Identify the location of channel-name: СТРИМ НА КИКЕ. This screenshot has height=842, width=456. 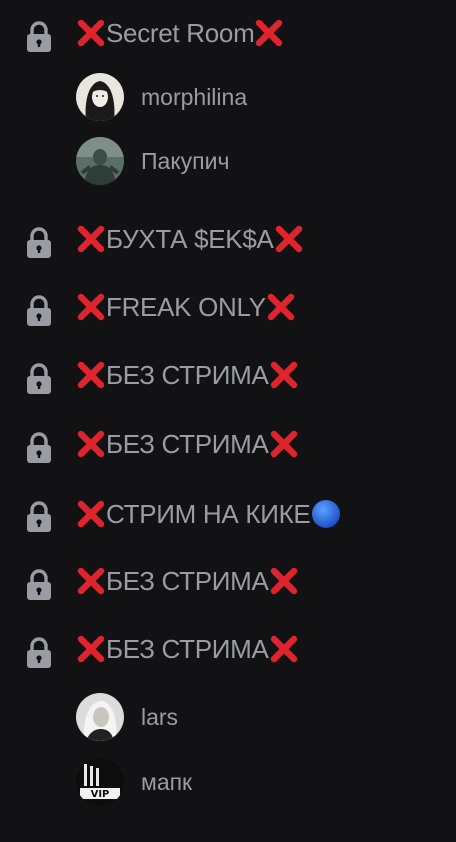
(208, 514).